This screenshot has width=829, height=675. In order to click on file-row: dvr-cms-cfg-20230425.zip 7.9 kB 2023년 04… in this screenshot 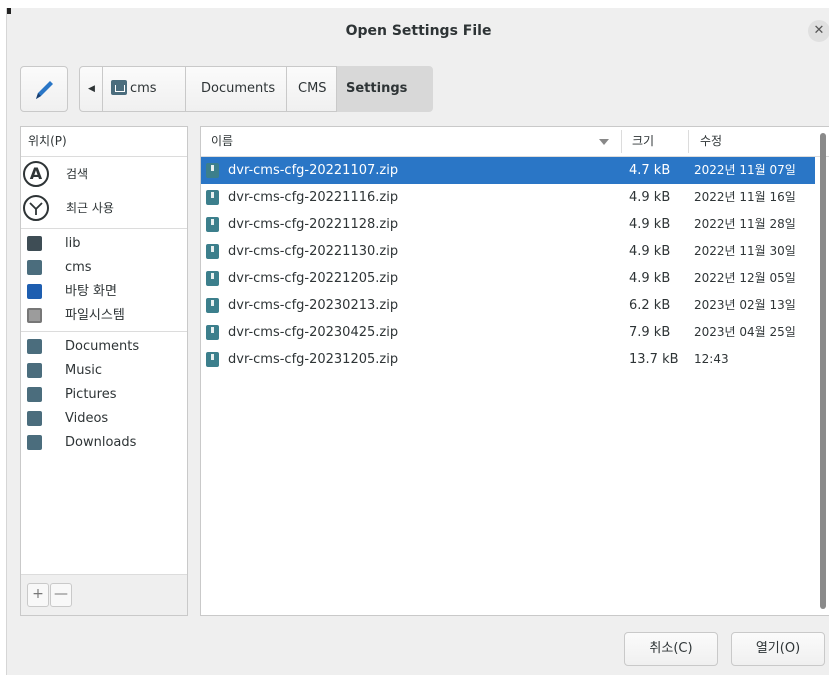, I will do `click(508, 332)`.